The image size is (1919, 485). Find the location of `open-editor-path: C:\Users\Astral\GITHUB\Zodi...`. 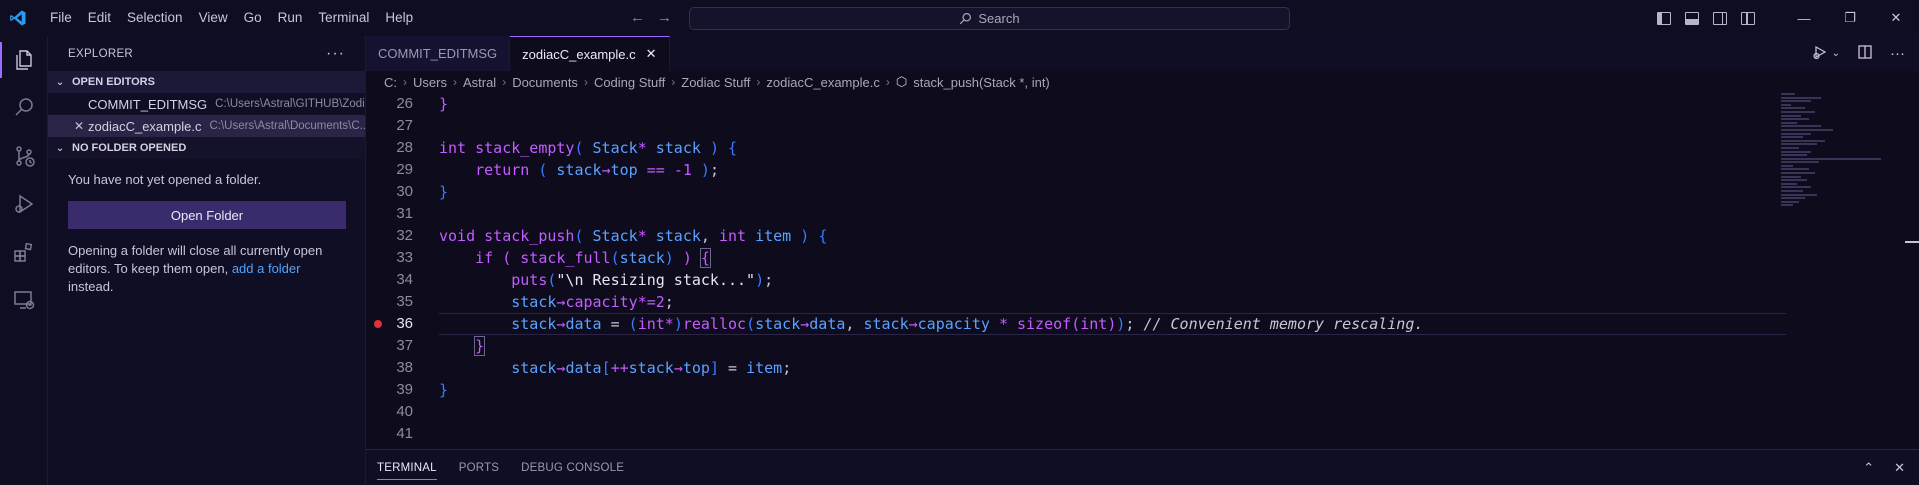

open-editor-path: C:\Users\Astral\GITHUB\Zodi... is located at coordinates (290, 104).